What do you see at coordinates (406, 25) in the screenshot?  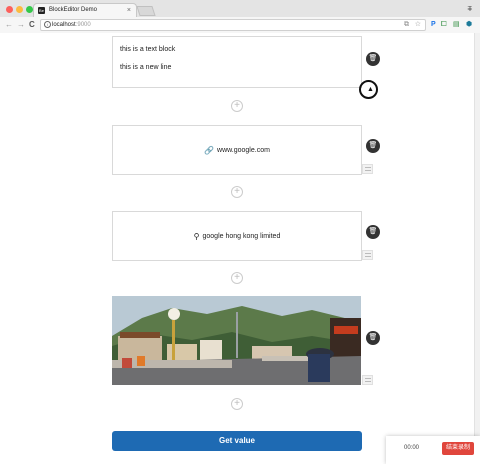 I see `translate-icon: ⧉` at bounding box center [406, 25].